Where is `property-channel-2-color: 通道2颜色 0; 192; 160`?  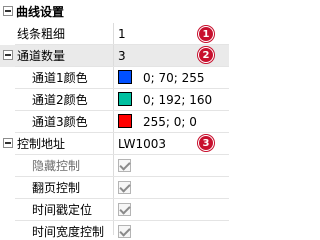 property-channel-2-color: 通道2颜色 0; 192; 160 is located at coordinates (114, 100).